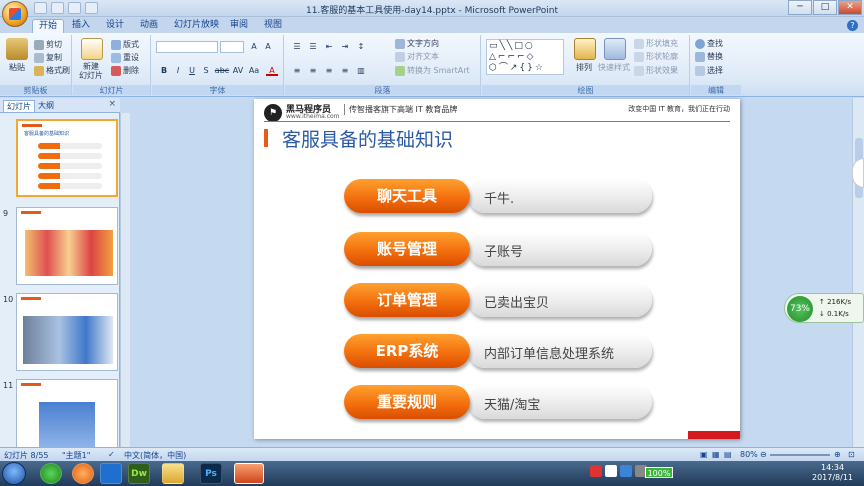  Describe the element at coordinates (149, 26) in the screenshot. I see `tab-animations: 动画` at that location.